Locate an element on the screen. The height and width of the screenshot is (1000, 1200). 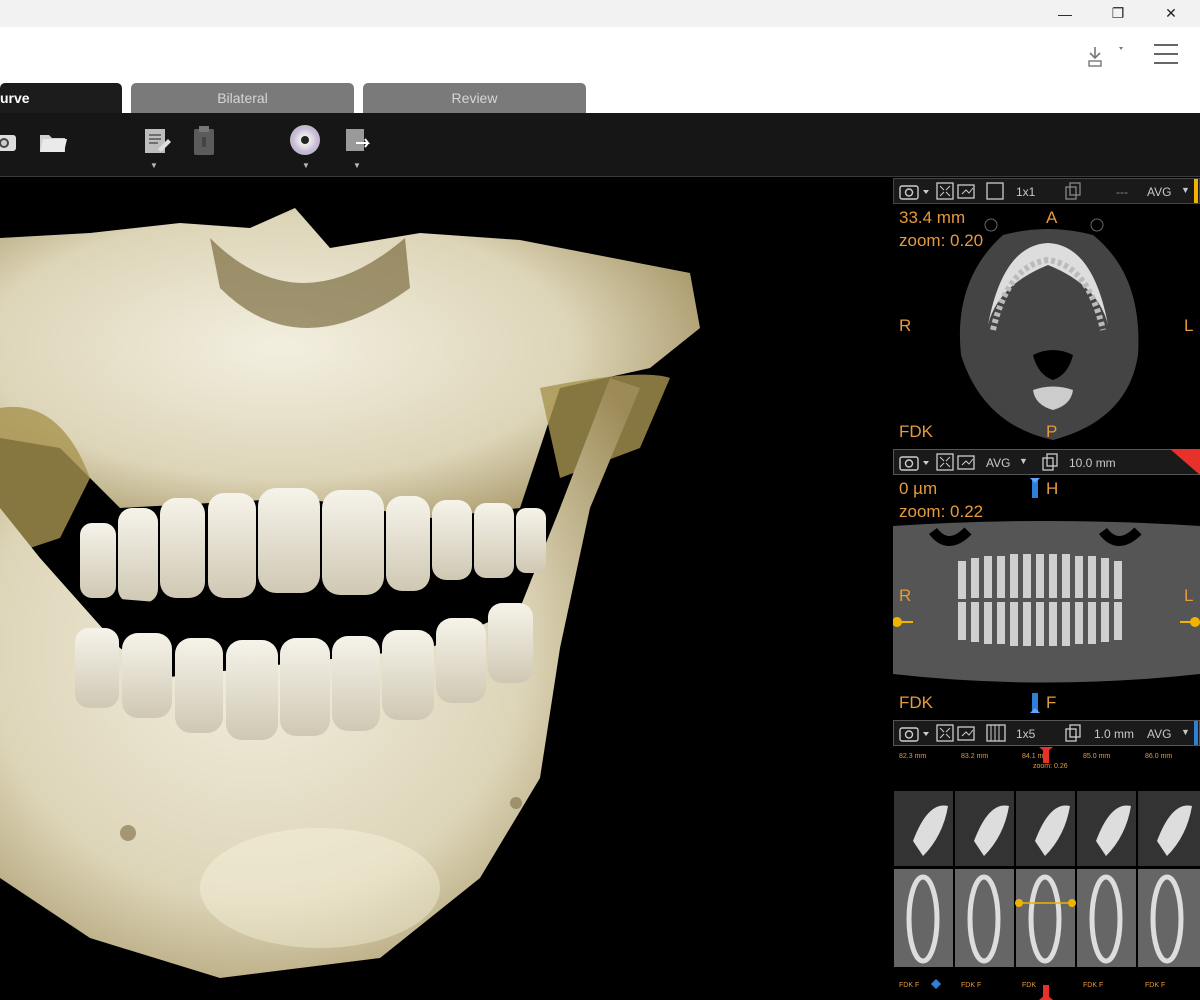
close-button: ✕ is located at coordinates (1171, 13).